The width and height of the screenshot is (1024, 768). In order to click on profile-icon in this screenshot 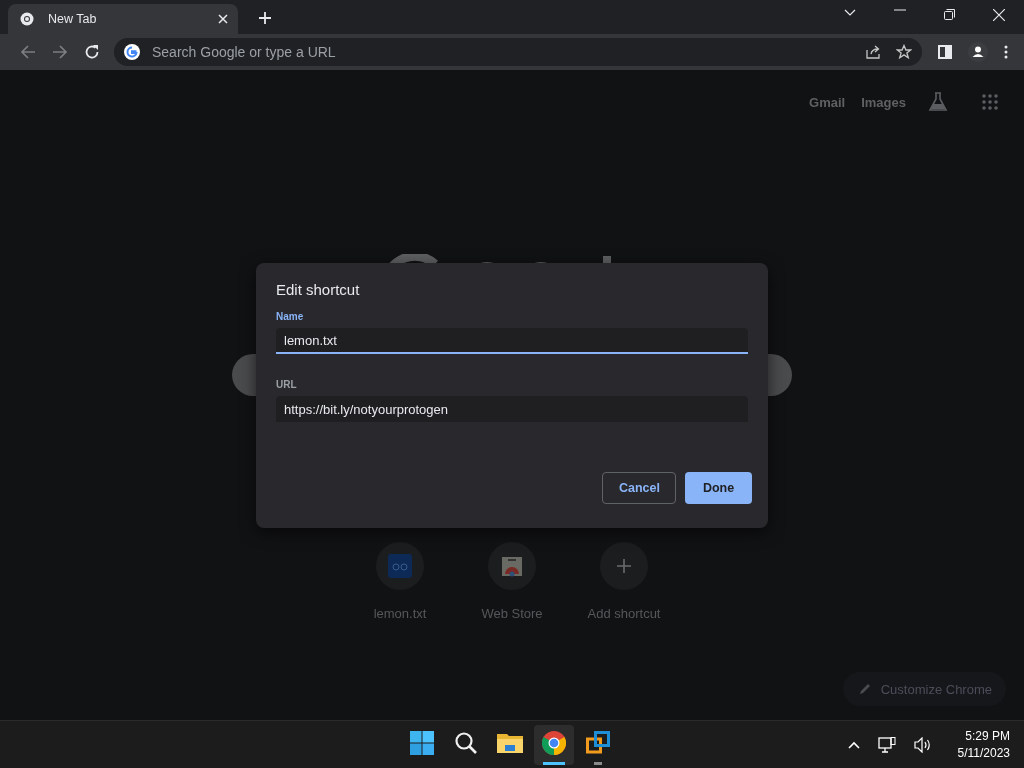, I will do `click(978, 52)`.